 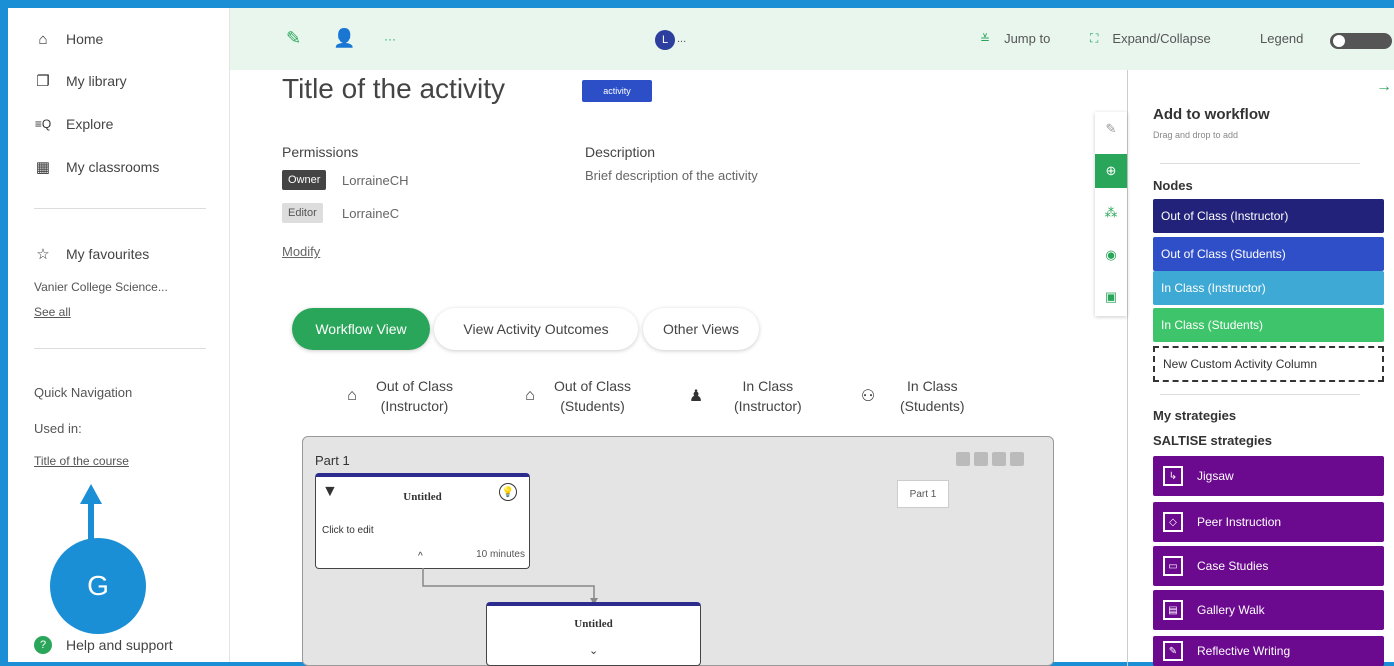 What do you see at coordinates (90, 124) in the screenshot?
I see `sidebar-item-label: Explore` at bounding box center [90, 124].